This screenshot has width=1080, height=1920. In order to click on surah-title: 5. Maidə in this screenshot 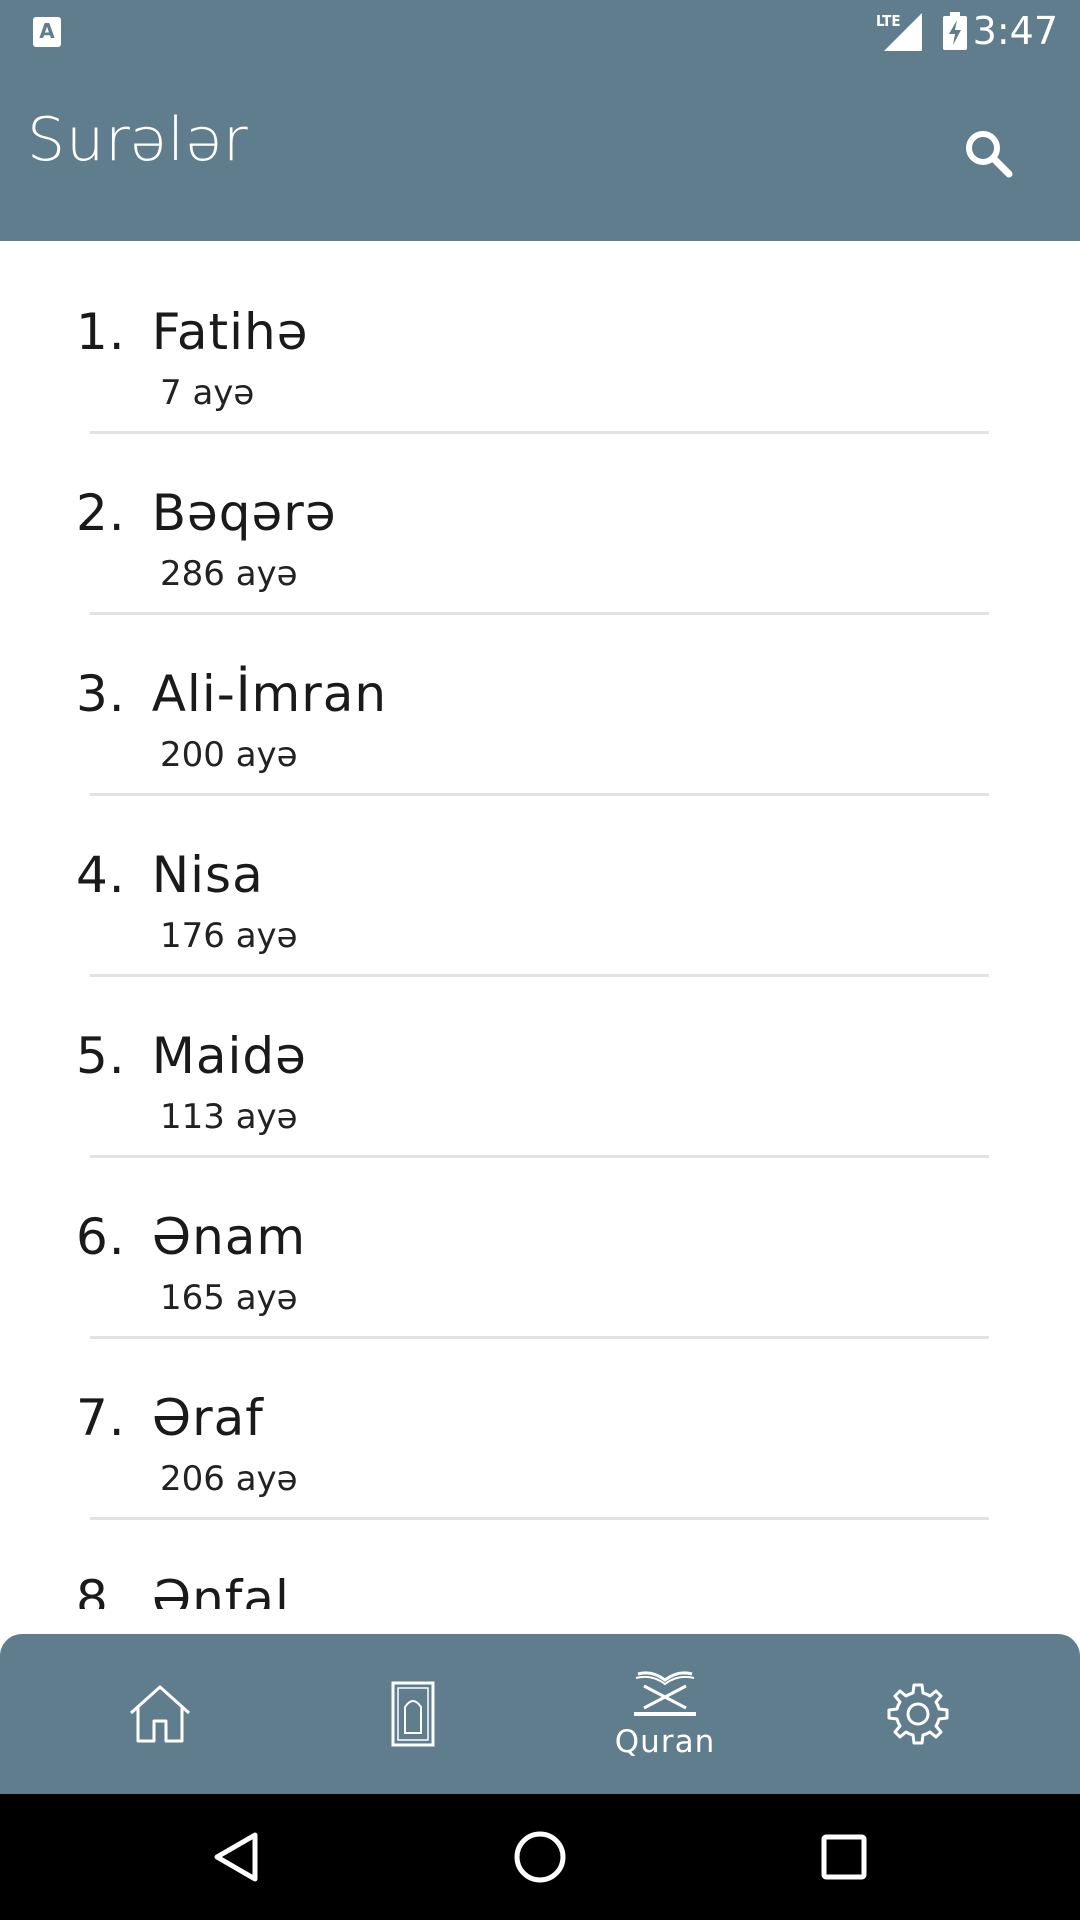, I will do `click(191, 1056)`.